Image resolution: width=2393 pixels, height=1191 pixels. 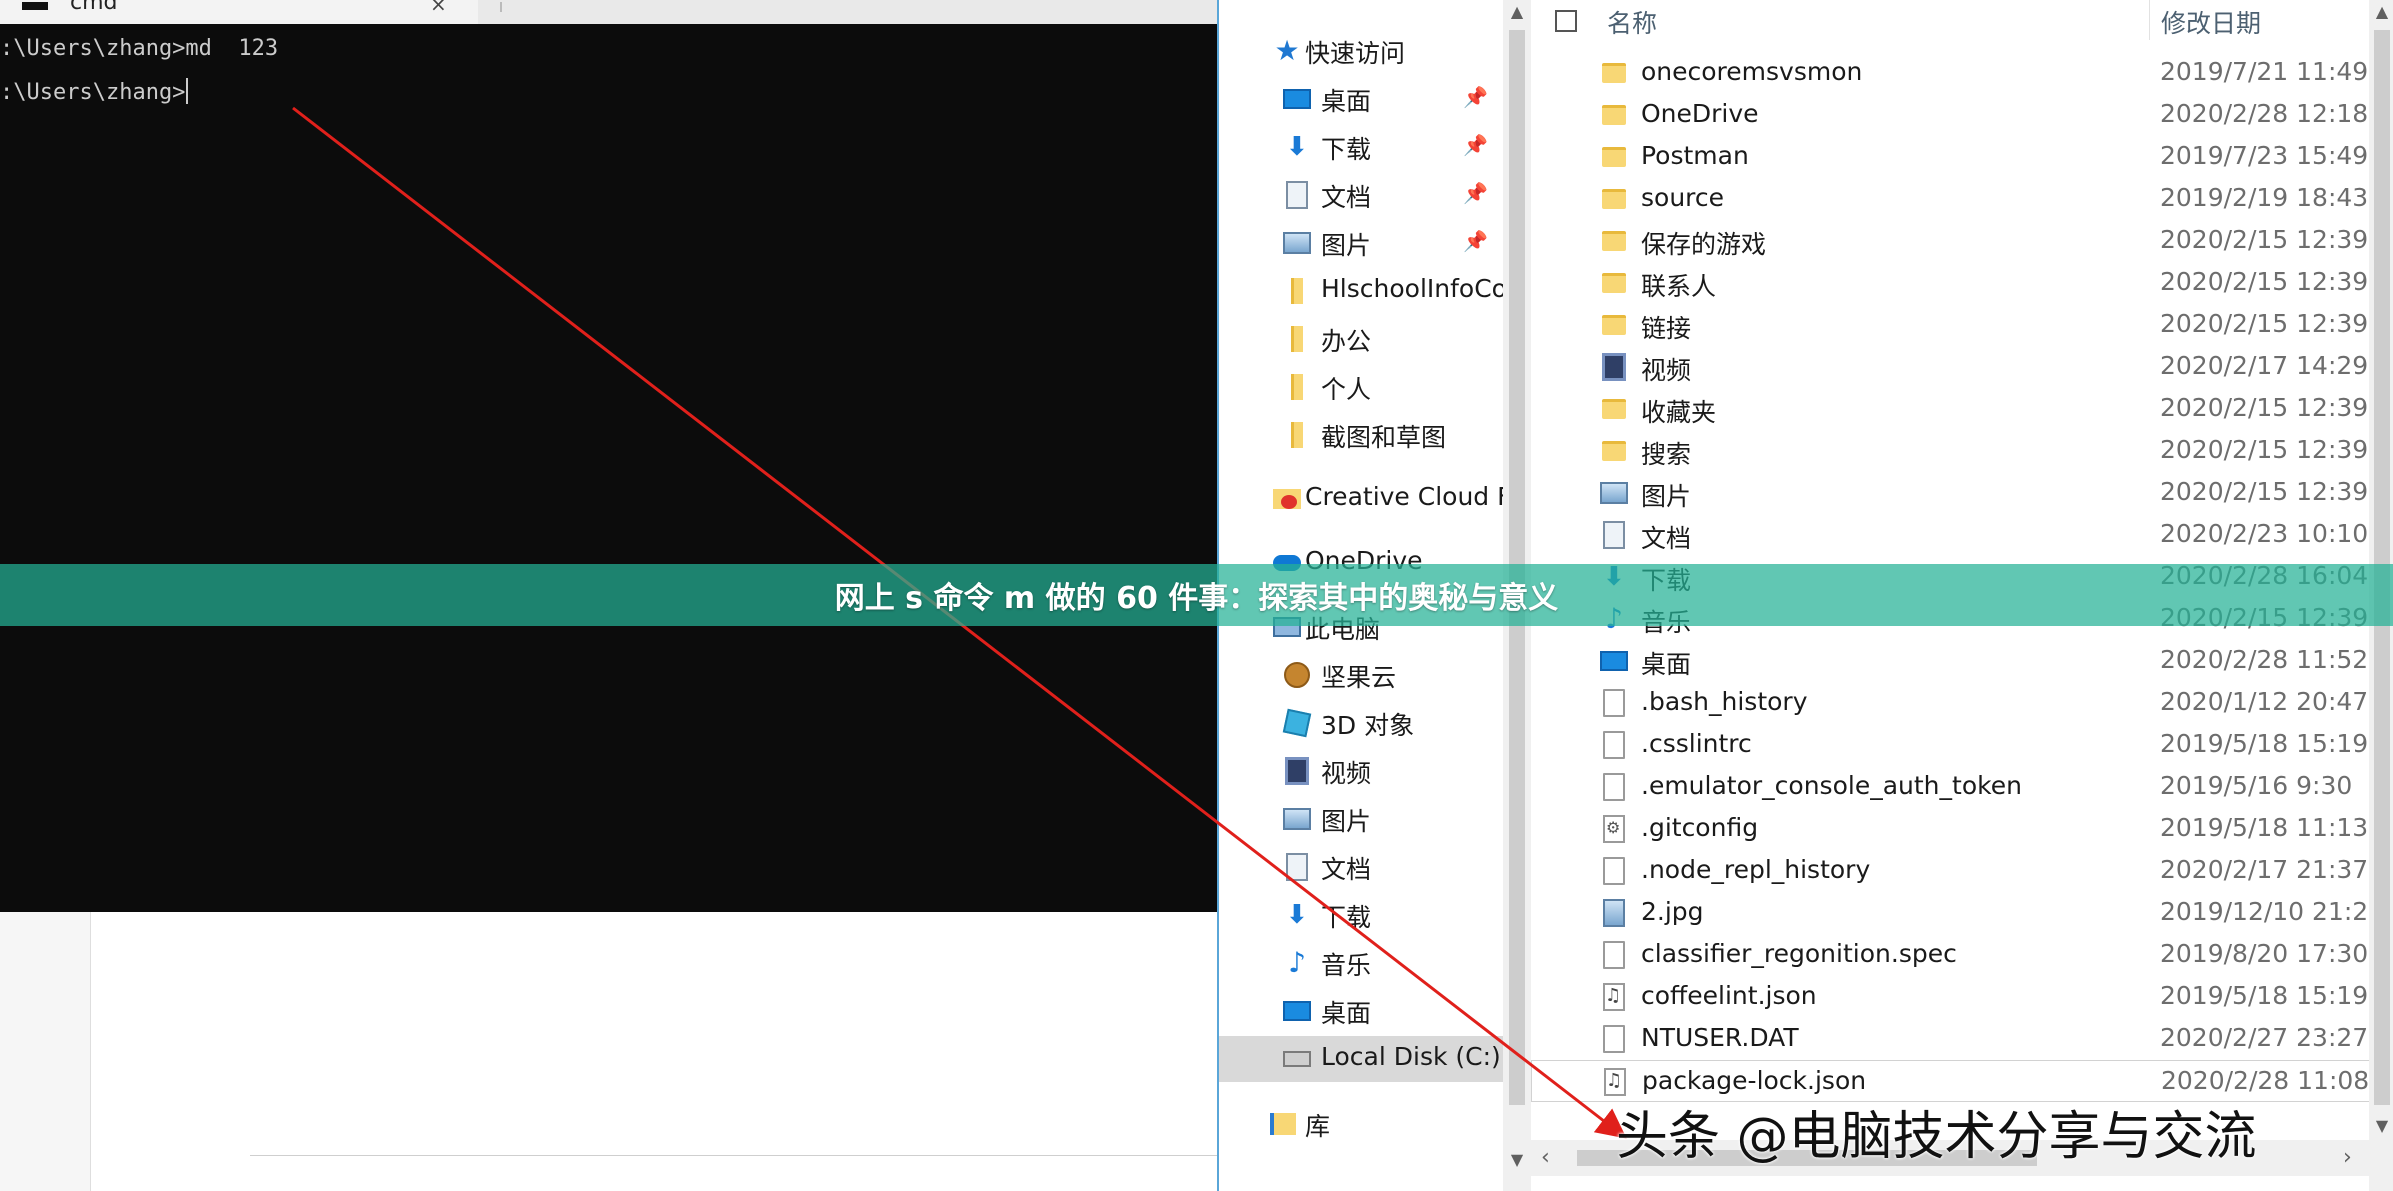 I want to click on file-modified-date: 2020/2/15 12:39, so click(x=2264, y=239).